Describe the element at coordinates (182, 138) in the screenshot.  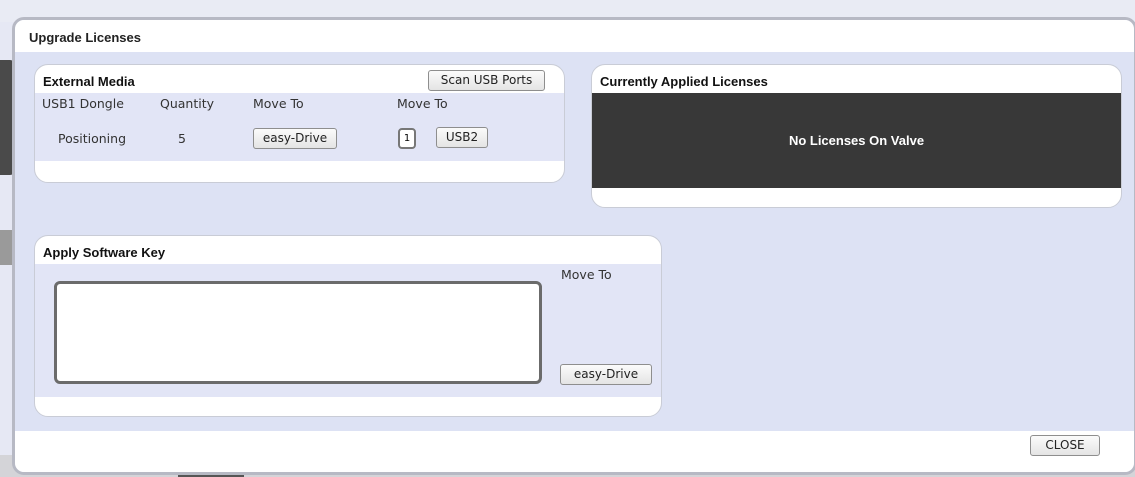
I see `license-quantity: 5` at that location.